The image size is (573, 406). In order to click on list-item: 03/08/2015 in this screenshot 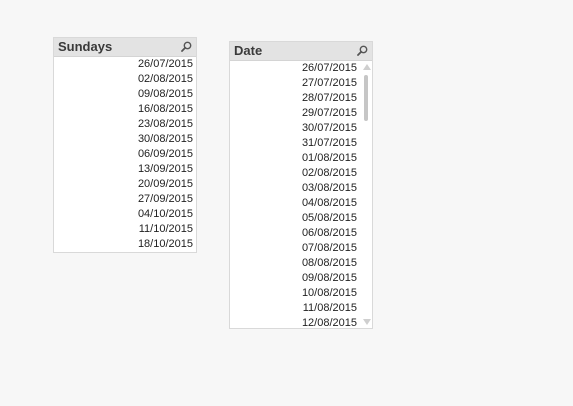, I will do `click(295, 188)`.